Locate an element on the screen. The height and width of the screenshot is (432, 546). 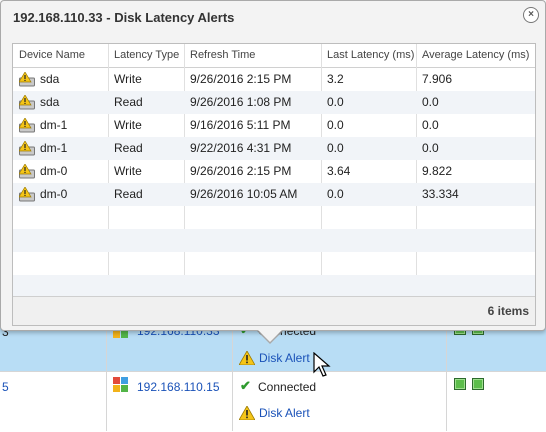
grid-cell-time: 9/22/2016 4:31 PM is located at coordinates (252, 148).